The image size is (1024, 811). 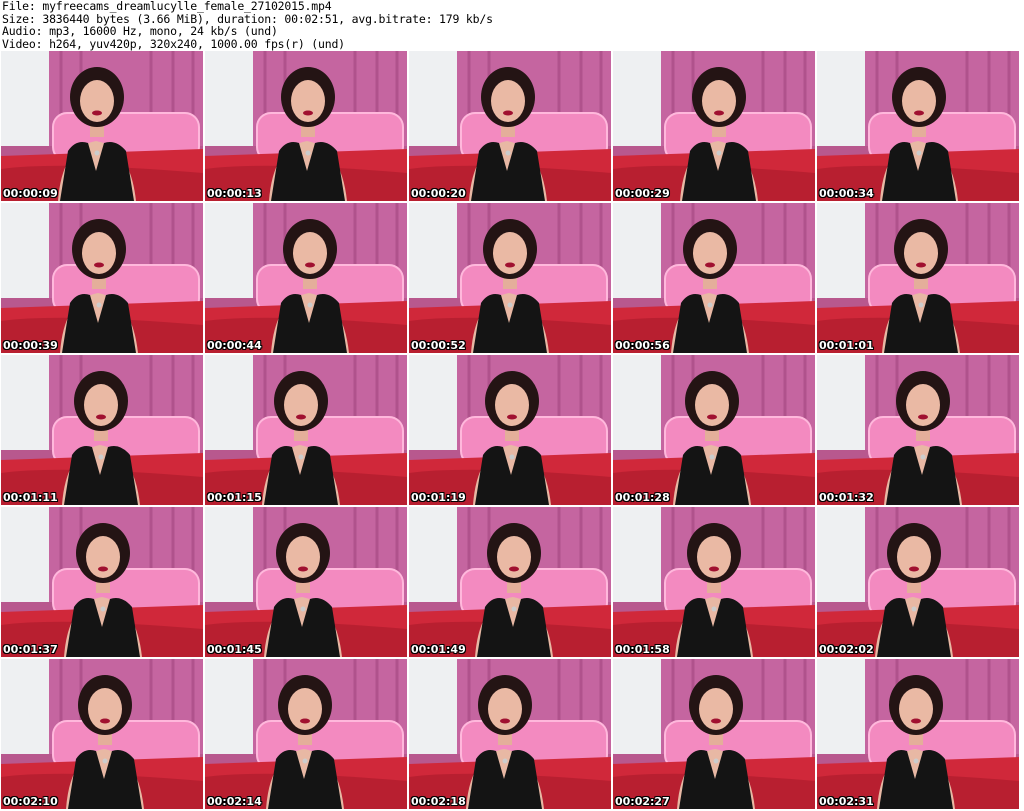 I want to click on video-thumbnail: 00:01:58, so click(x=714, y=582).